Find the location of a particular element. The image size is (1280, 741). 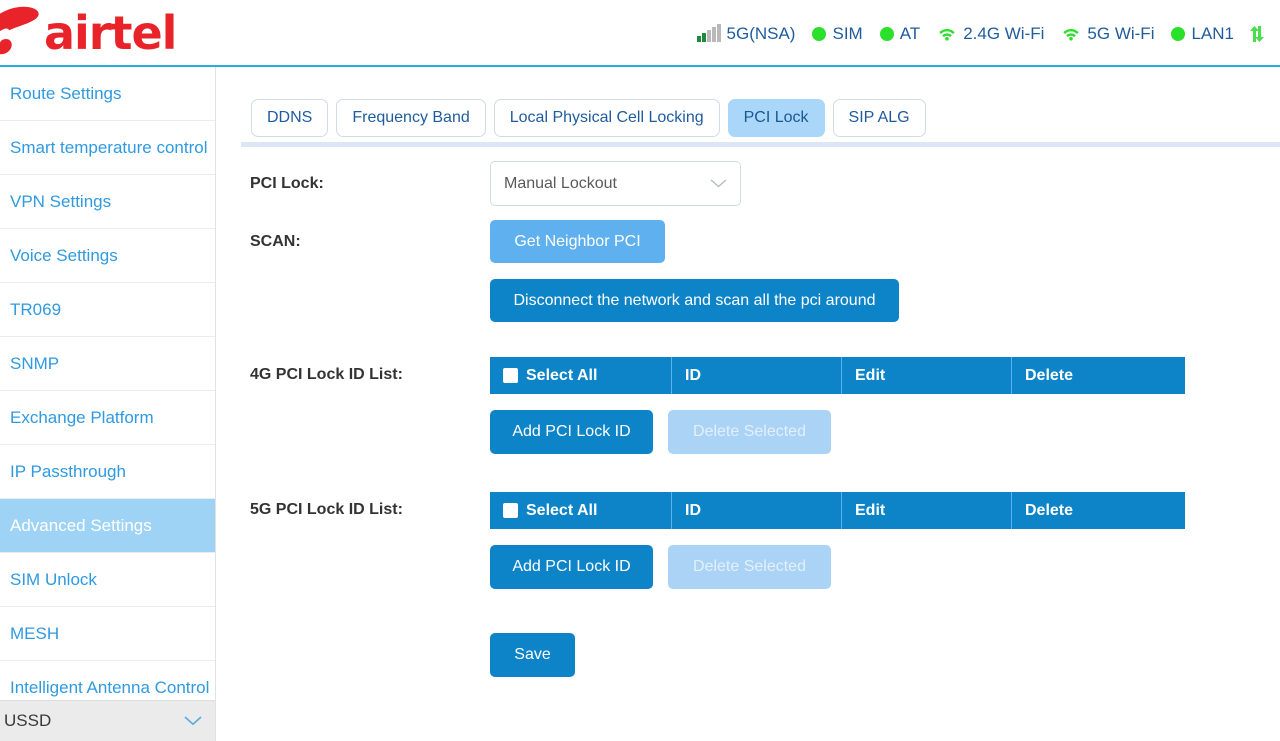

4g-list-actions: Add PCI Lock ID Delete Selected is located at coordinates (885, 432).